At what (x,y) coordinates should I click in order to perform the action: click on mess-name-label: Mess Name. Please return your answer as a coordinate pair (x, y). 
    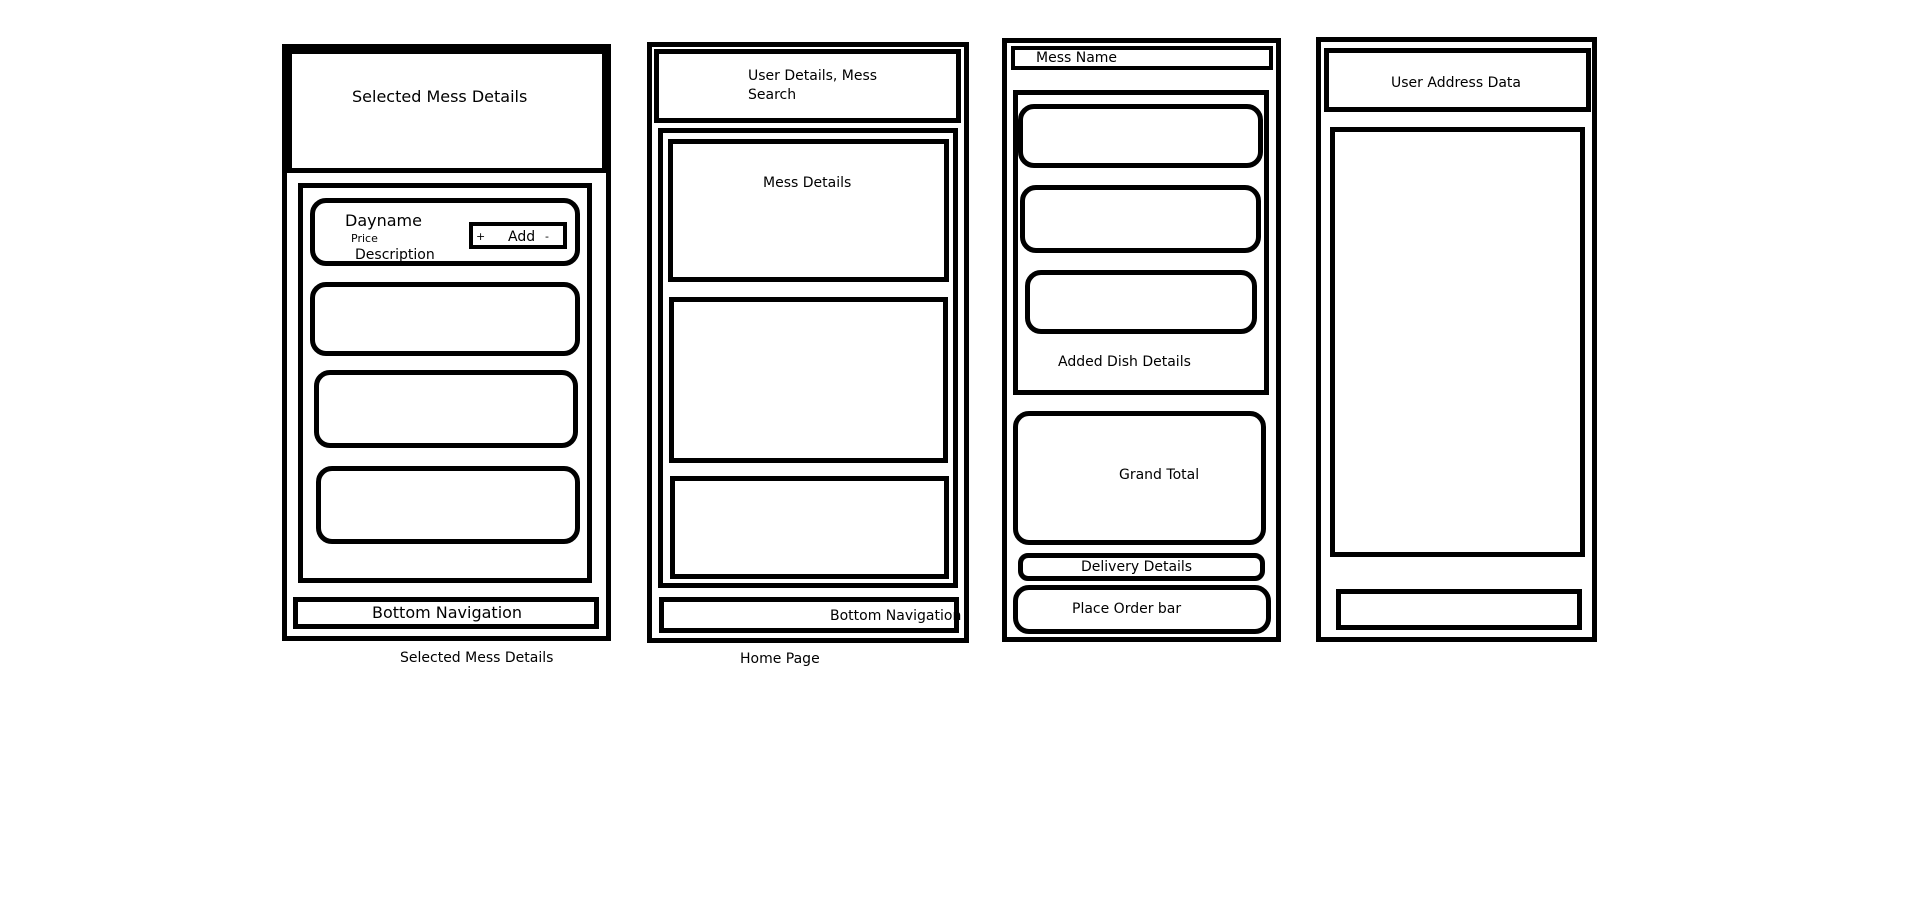
    Looking at the image, I should click on (1077, 58).